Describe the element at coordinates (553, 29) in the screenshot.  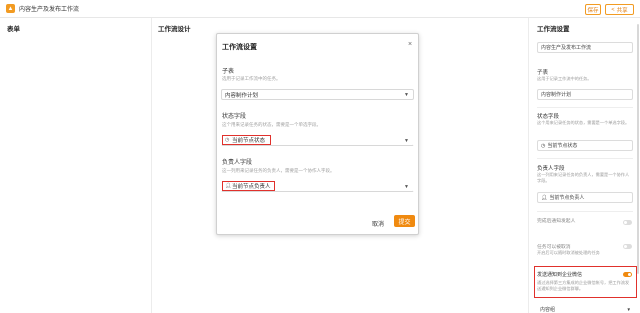
I see `settings-panel-title: 工作流设置` at that location.